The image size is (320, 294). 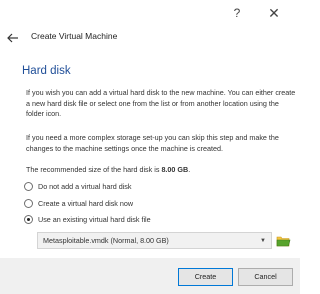 What do you see at coordinates (13, 38) in the screenshot?
I see `arrow-left-icon` at bounding box center [13, 38].